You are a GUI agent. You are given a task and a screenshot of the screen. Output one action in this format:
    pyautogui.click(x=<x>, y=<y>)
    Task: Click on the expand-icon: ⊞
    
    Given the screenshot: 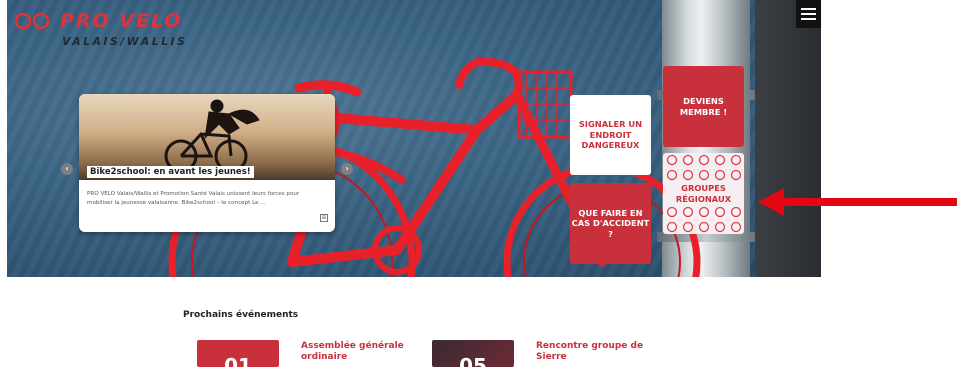 What is the action you would take?
    pyautogui.click(x=324, y=218)
    